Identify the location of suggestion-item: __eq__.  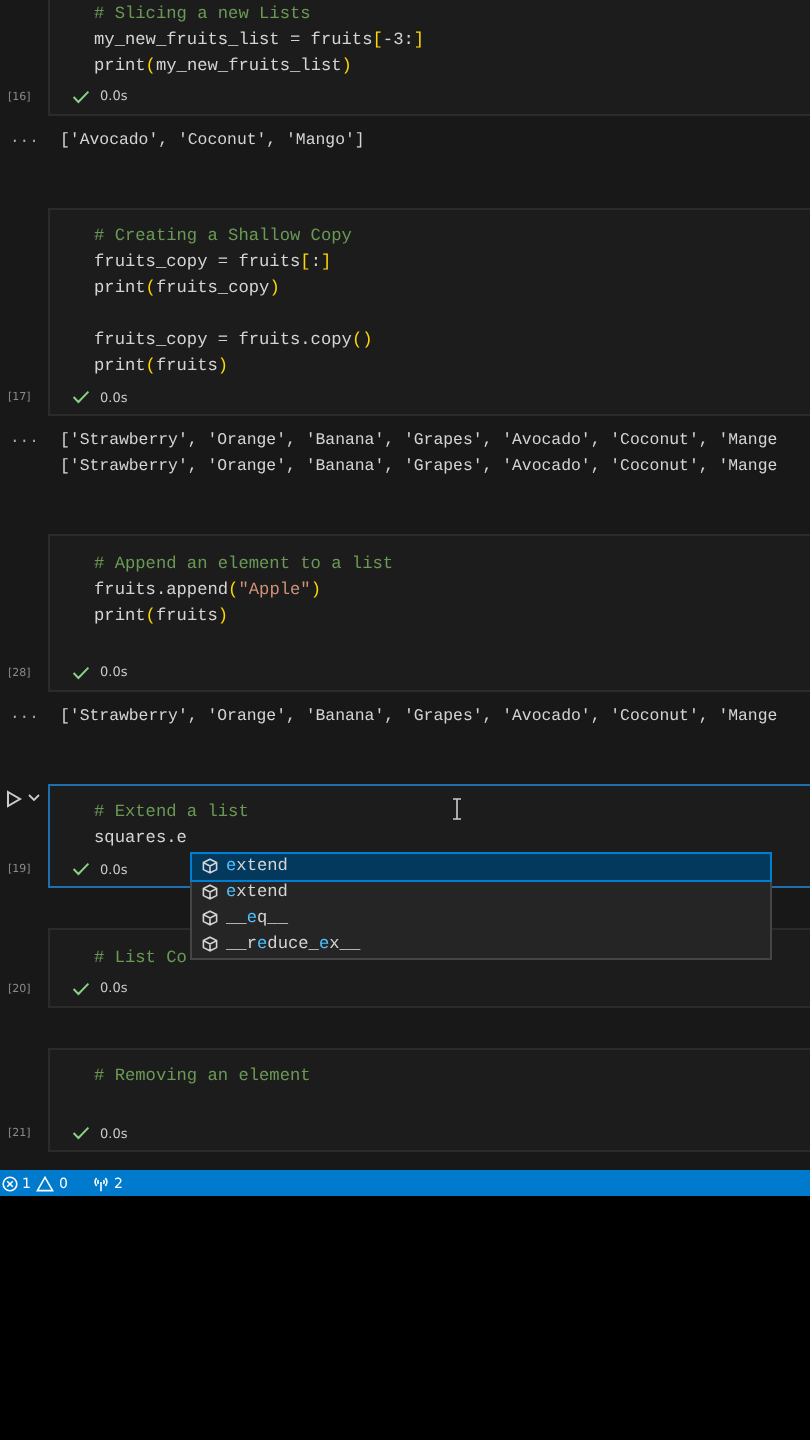
(481, 918).